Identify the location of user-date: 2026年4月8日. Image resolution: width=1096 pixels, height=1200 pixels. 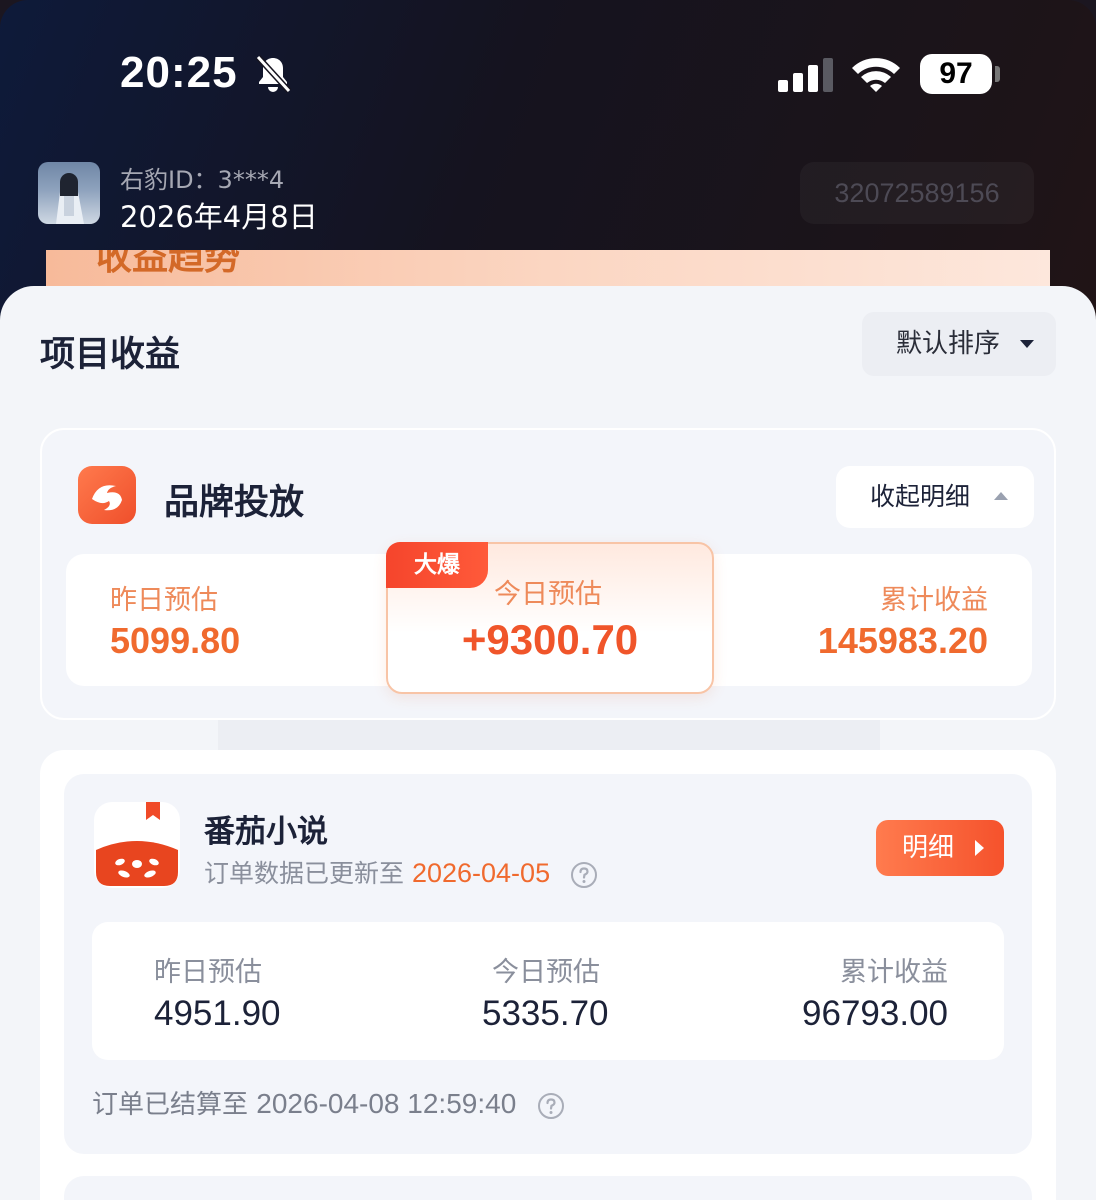
(219, 217).